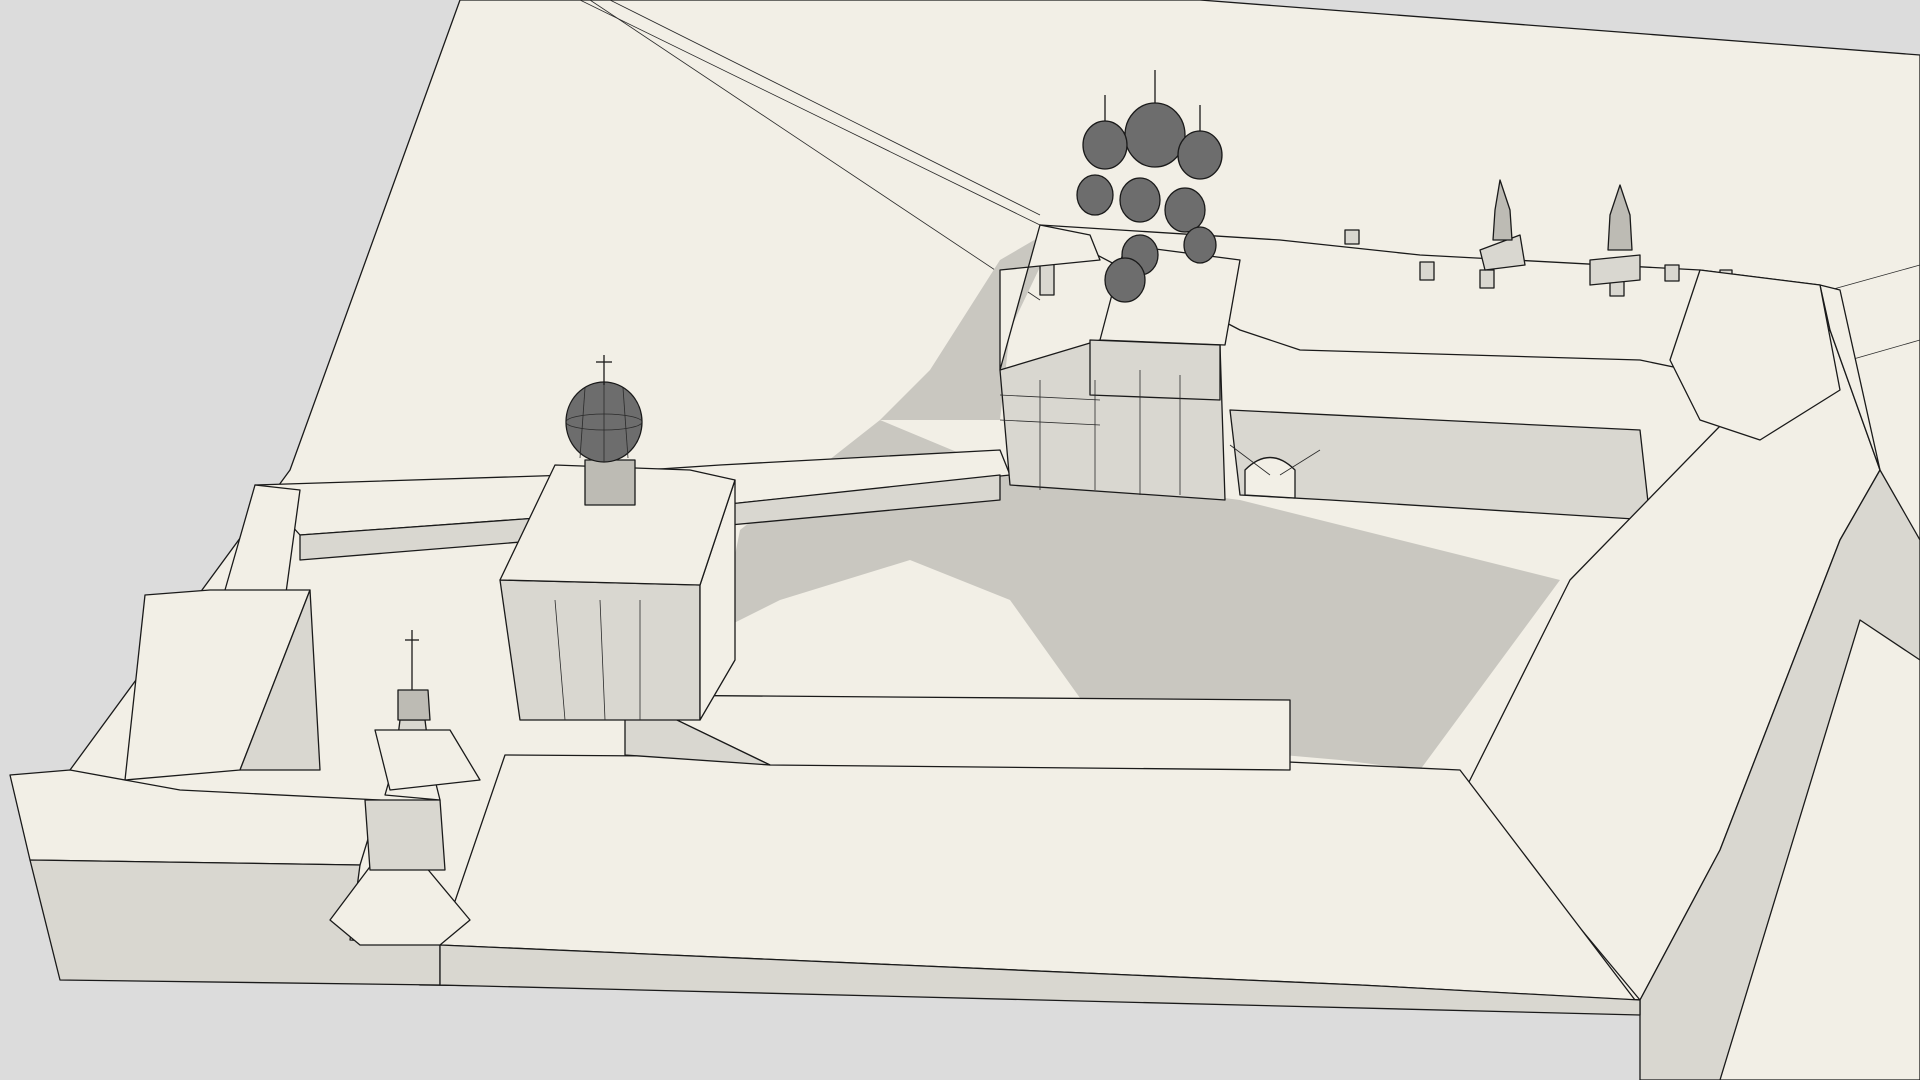 This screenshot has width=1920, height=1080. Describe the element at coordinates (1270, 477) in the screenshot. I see `north-gate` at that location.